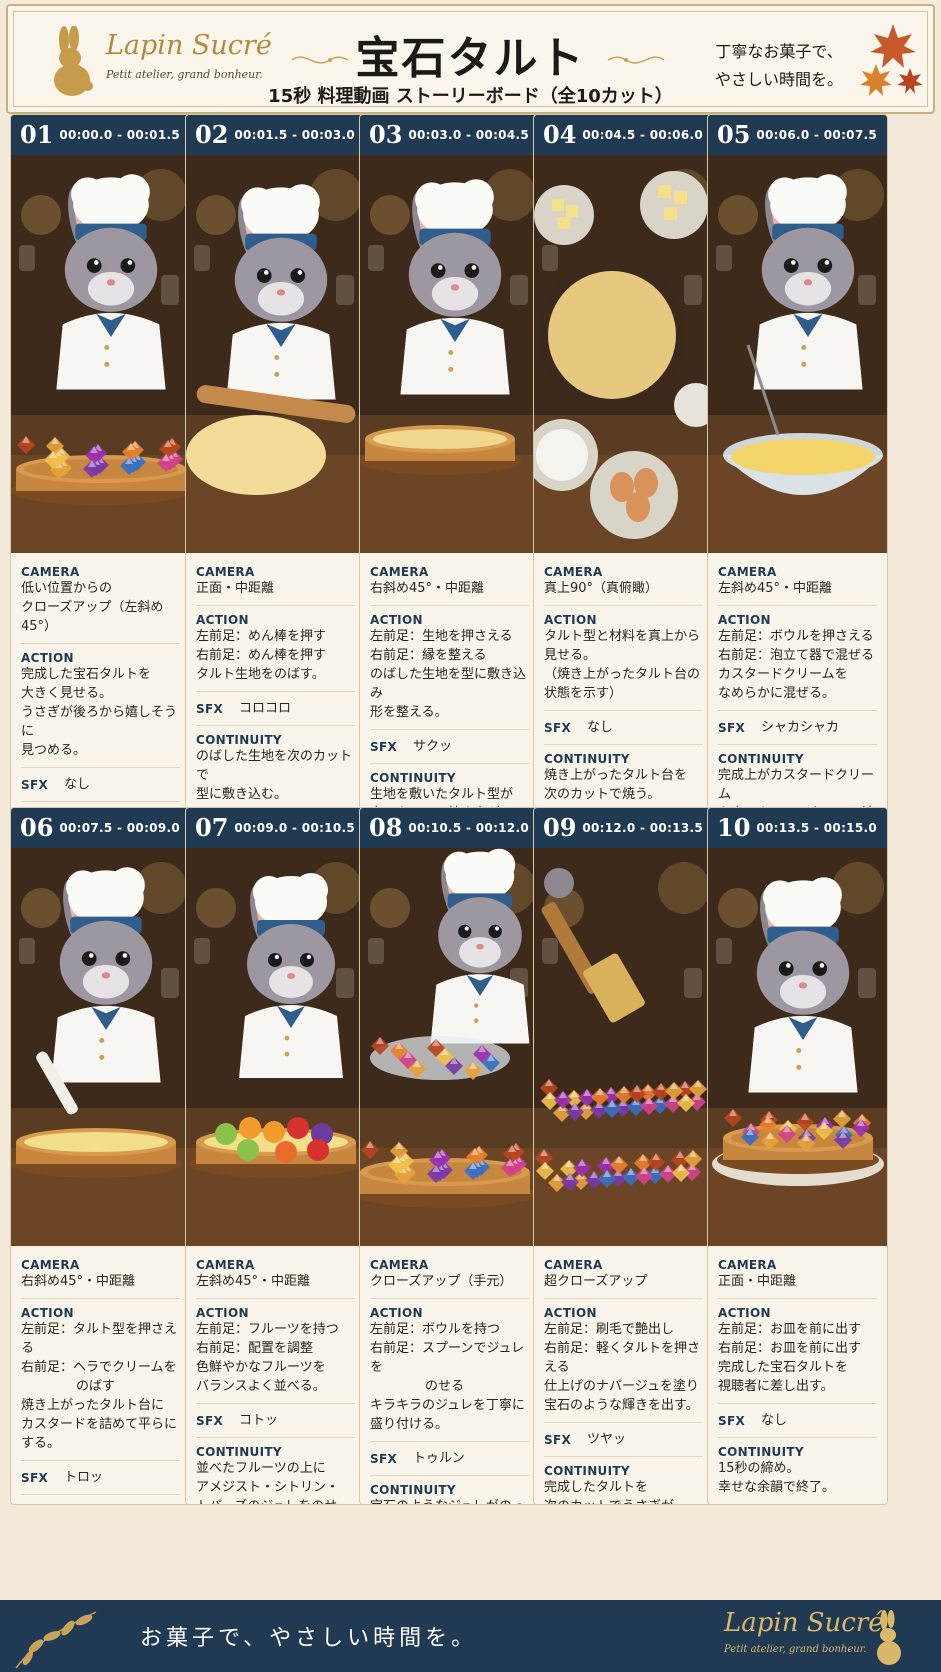  I want to click on cut-timecode: 00:09.0 - 00:10.5, so click(294, 828).